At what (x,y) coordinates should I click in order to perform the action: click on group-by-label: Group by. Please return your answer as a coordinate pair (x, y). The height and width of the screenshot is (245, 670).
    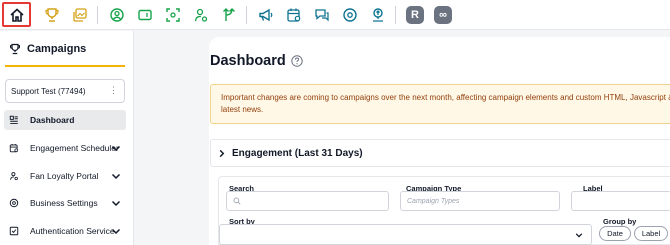
    Looking at the image, I should click on (620, 221).